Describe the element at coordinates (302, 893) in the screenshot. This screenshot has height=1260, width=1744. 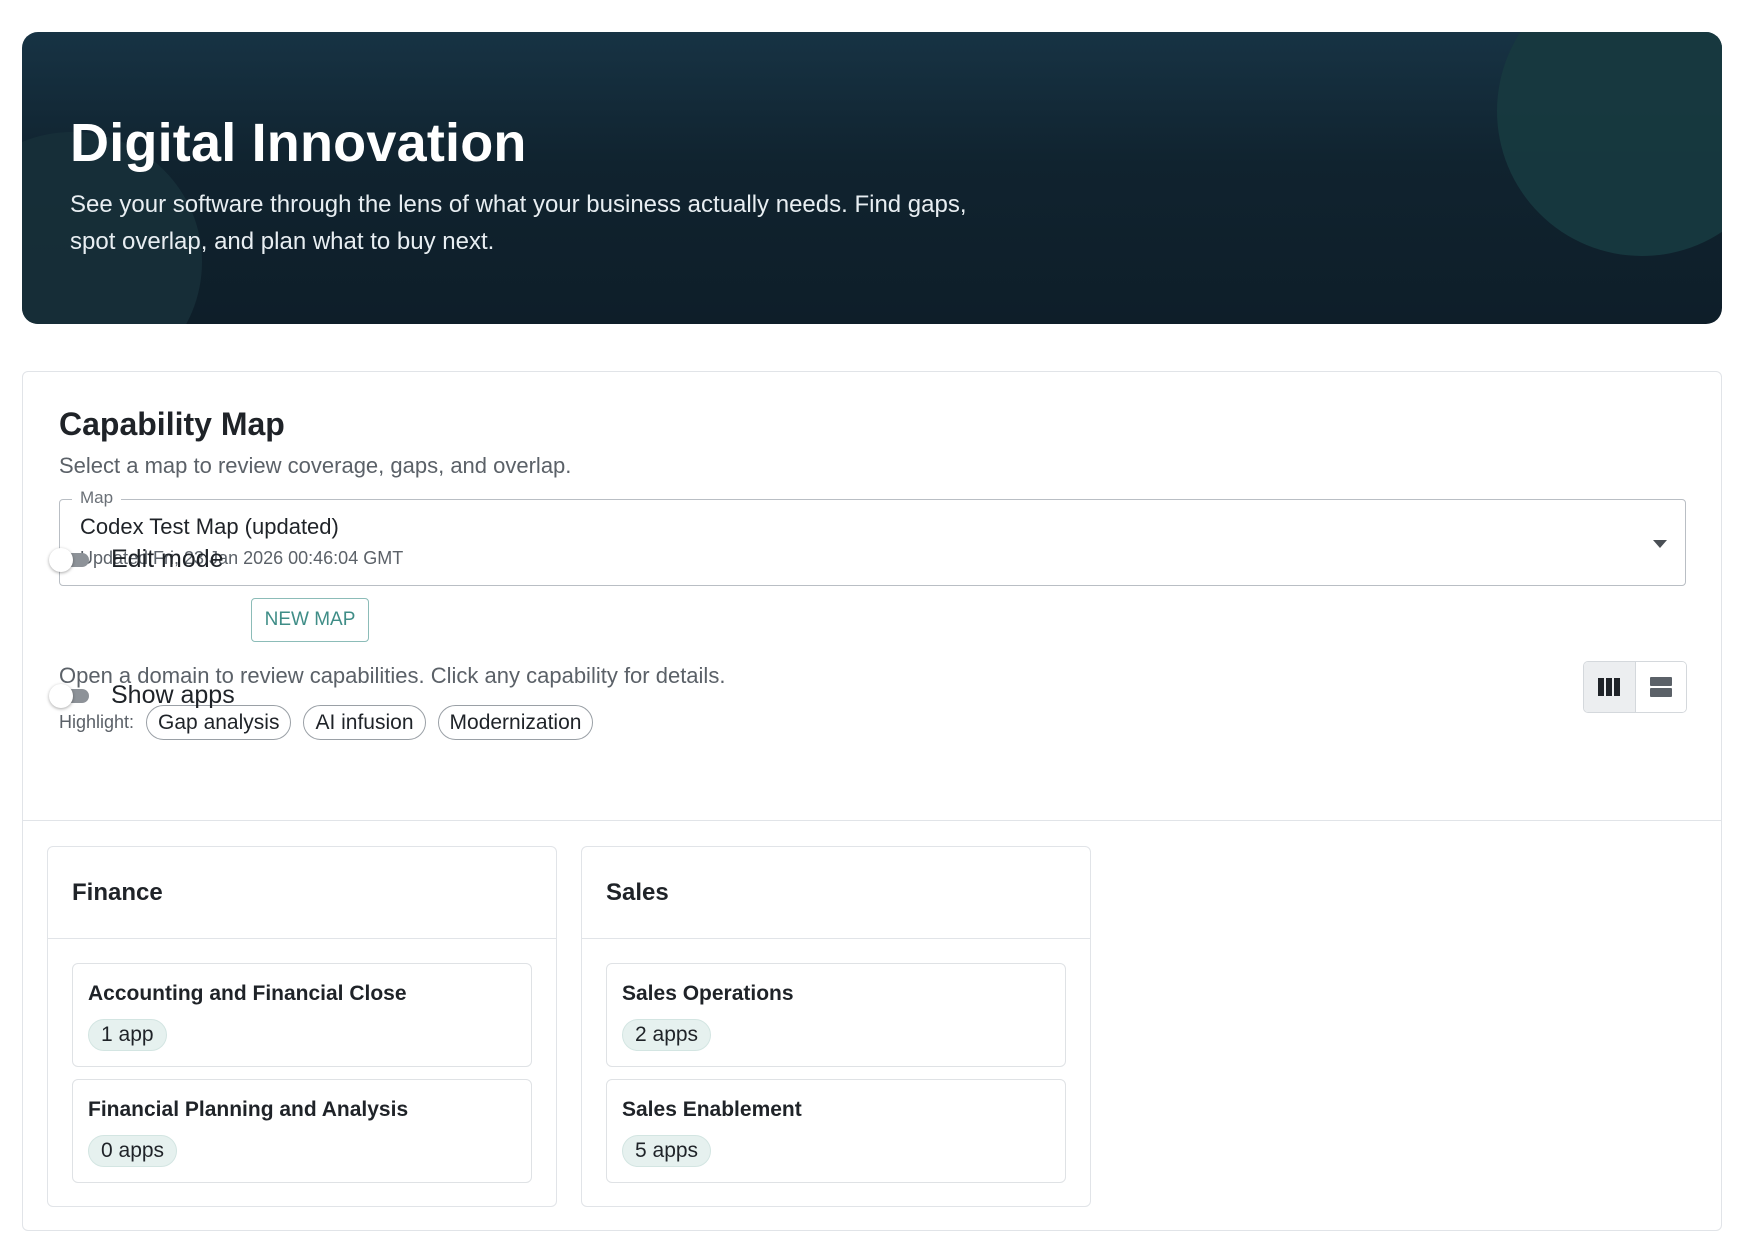
I see `domain-header: Finance` at that location.